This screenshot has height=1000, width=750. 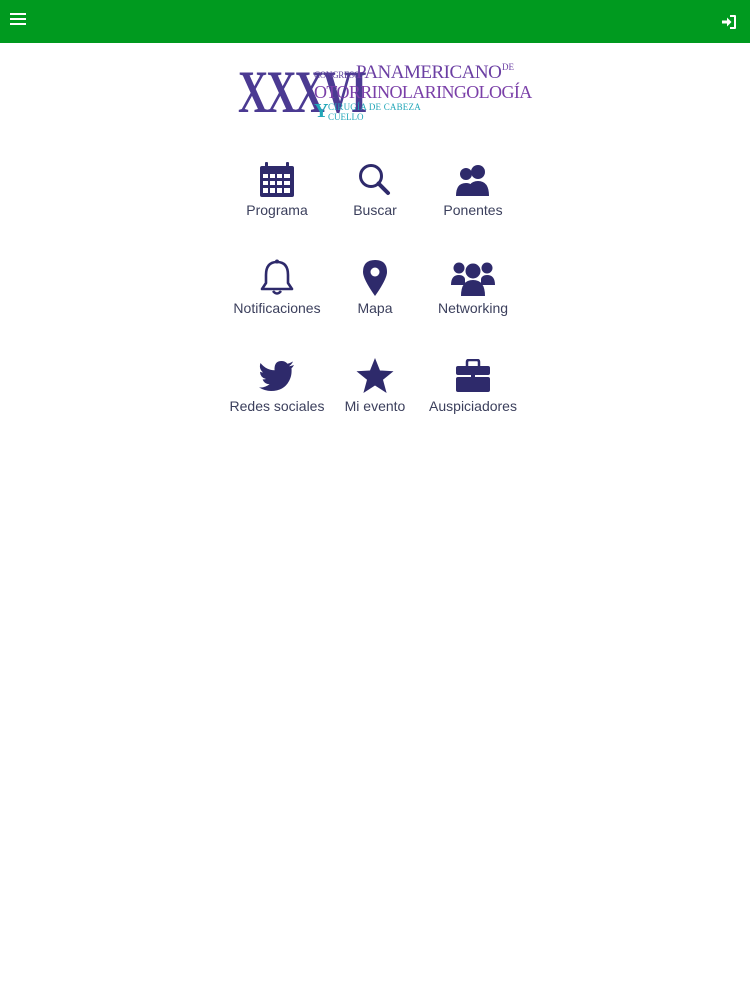 I want to click on logo-de: DE, so click(x=508, y=67).